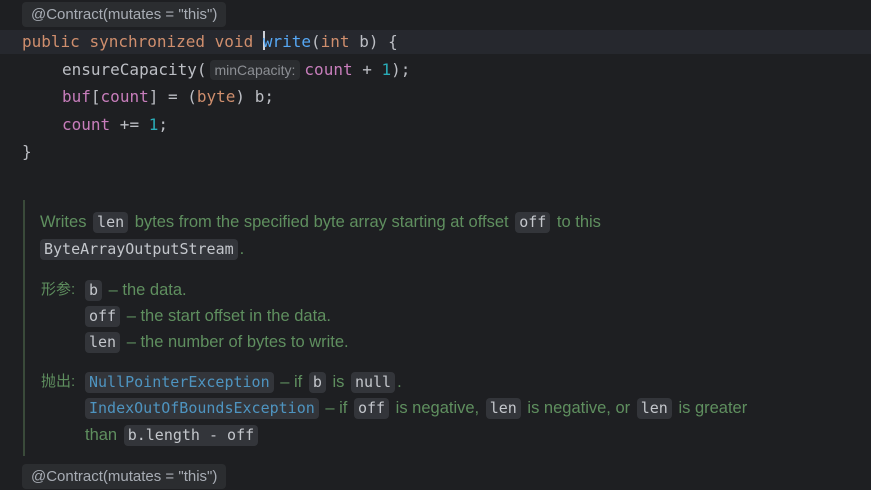 This screenshot has height=490, width=871. I want to click on code-line-signature: public synchronized void write(int b) {, so click(210, 42).